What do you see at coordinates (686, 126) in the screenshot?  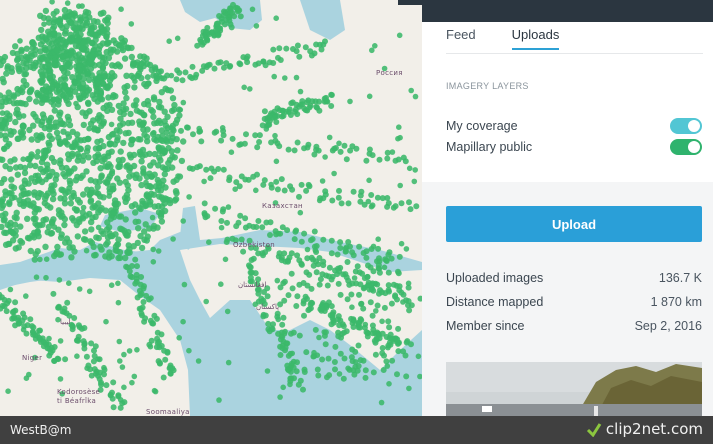 I see `toggle-my-coverage` at bounding box center [686, 126].